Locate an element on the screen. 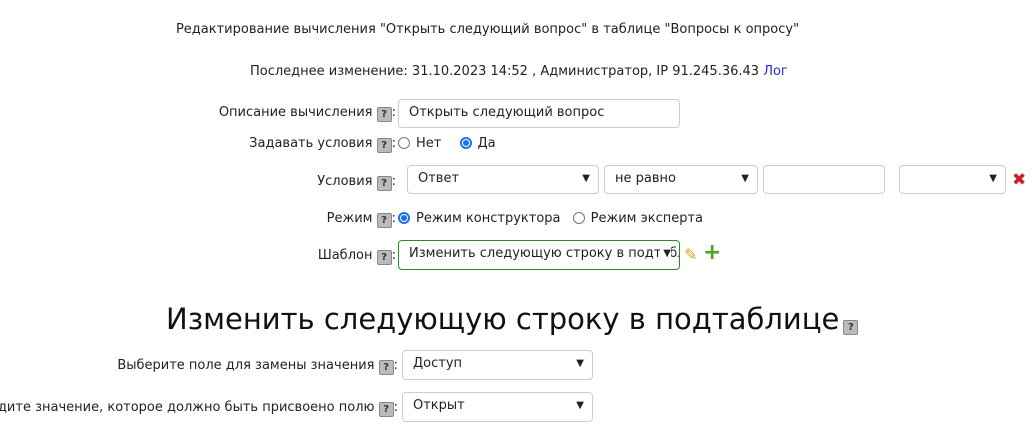 Image resolution: width=1036 pixels, height=431 pixels. pencil-icon: ✎ is located at coordinates (690, 254).